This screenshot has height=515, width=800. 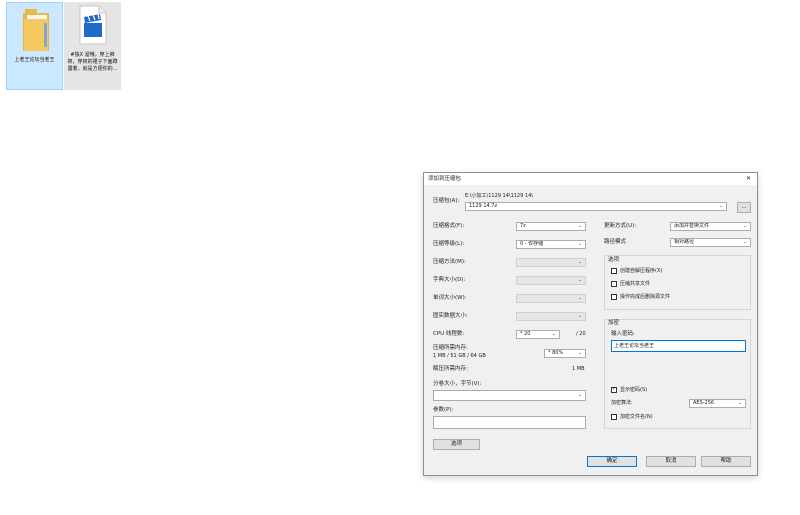 What do you see at coordinates (525, 334) in the screenshot?
I see `cpu-value: * 20` at bounding box center [525, 334].